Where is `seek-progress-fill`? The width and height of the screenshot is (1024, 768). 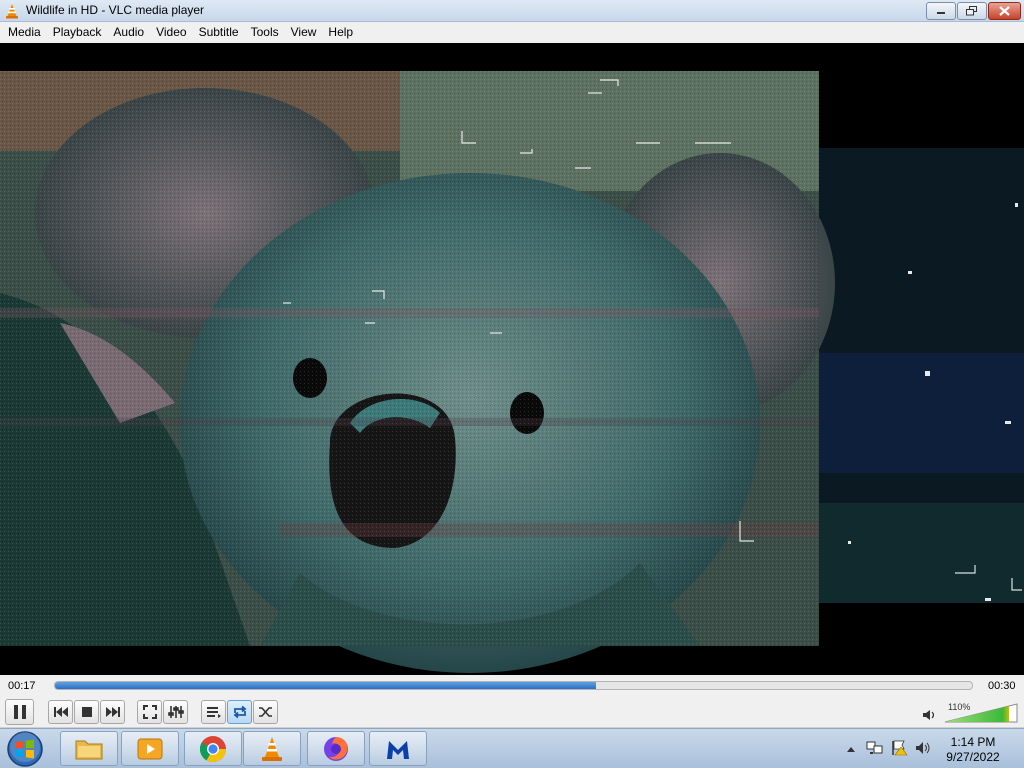
seek-progress-fill is located at coordinates (326, 685).